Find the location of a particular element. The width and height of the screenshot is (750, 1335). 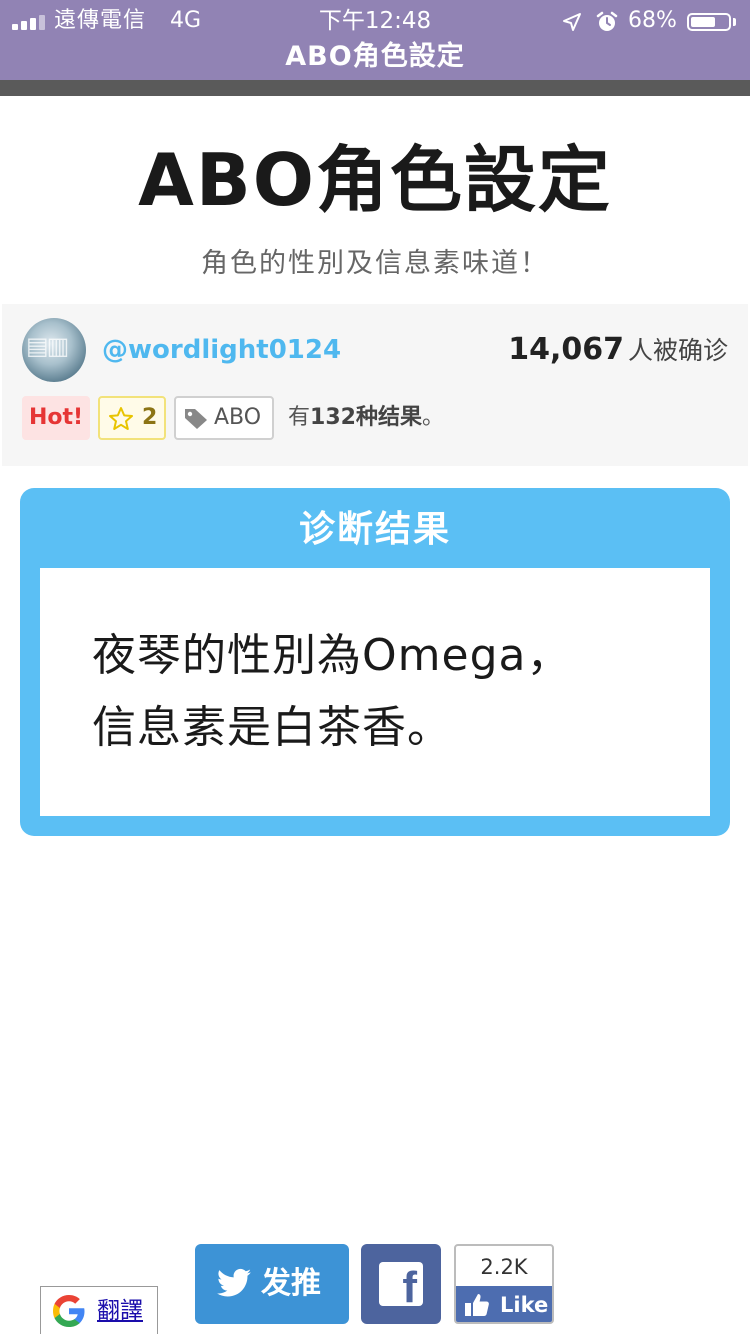

favorite-count: 2 is located at coordinates (150, 417).